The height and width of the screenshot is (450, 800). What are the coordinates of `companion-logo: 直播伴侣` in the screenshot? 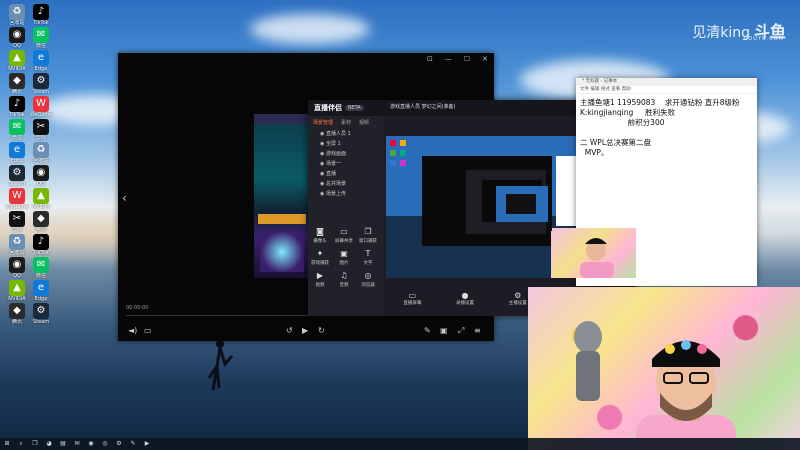 It's located at (328, 108).